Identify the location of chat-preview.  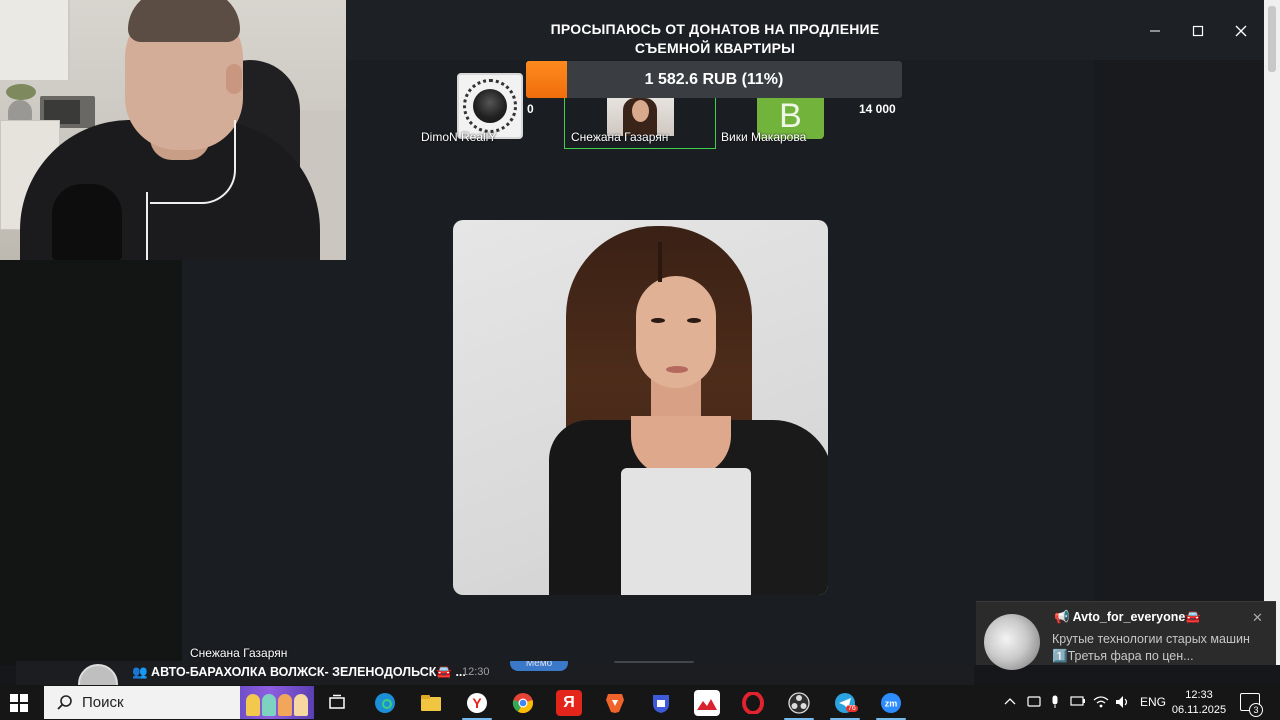
(654, 662).